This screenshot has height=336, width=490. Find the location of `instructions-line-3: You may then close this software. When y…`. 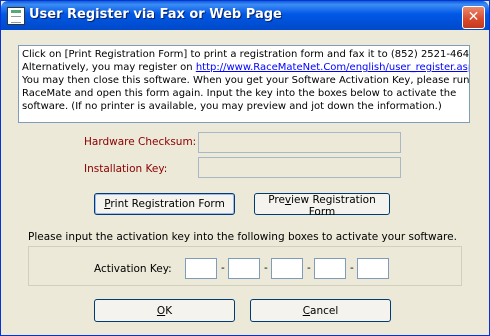

instructions-line-3: You may then close this software. When y… is located at coordinates (246, 80).